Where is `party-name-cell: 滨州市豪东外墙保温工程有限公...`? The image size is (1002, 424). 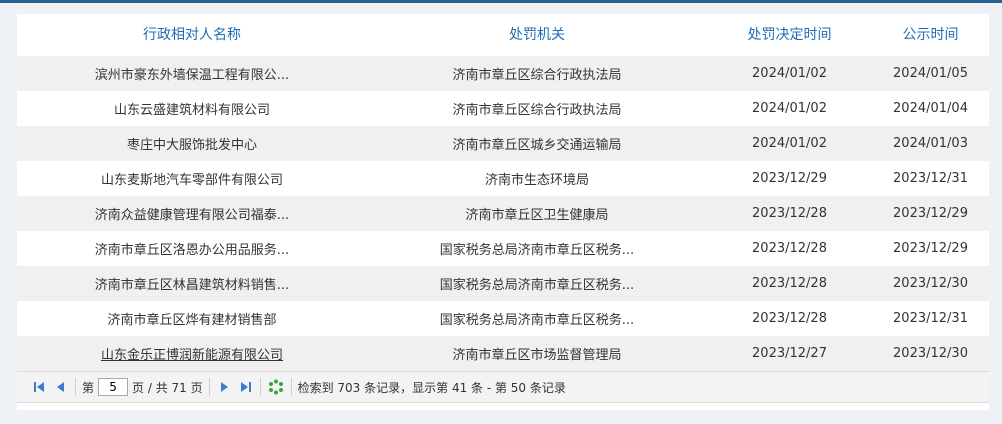
party-name-cell: 滨州市豪东外墙保温工程有限公... is located at coordinates (192, 73).